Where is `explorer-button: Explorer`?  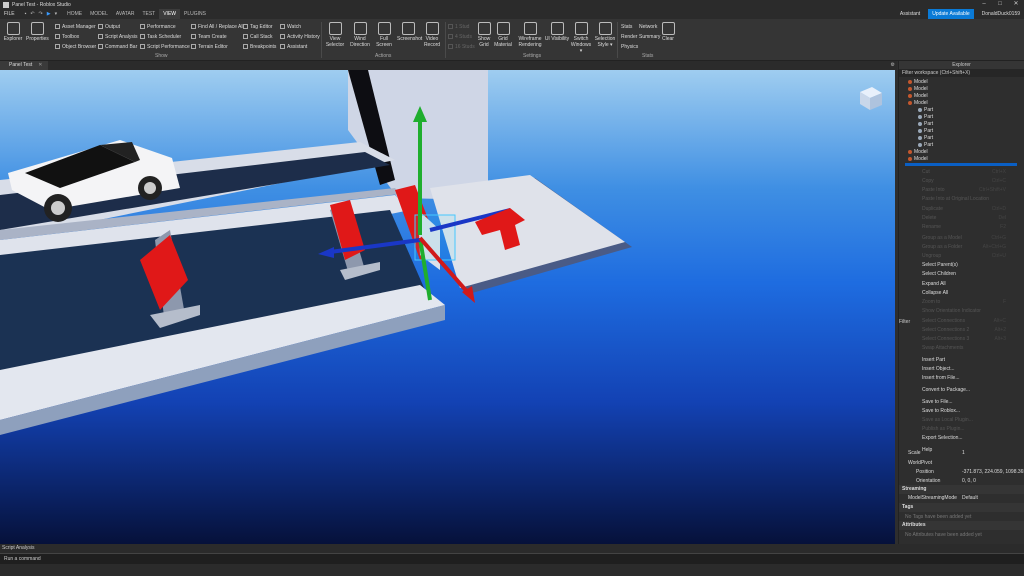 explorer-button: Explorer is located at coordinates (13, 32).